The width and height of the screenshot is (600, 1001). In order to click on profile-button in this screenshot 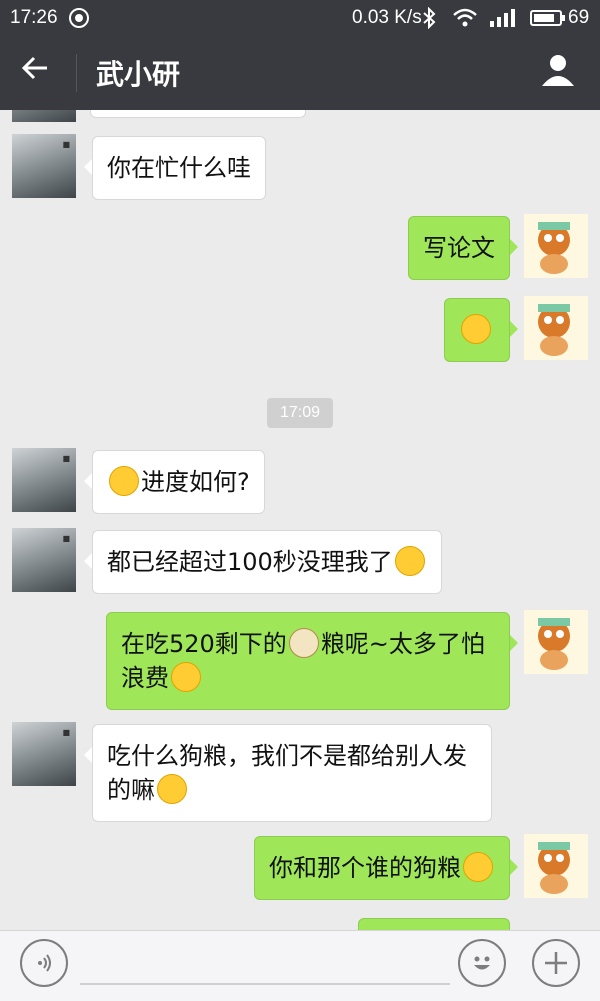, I will do `click(560, 72)`.